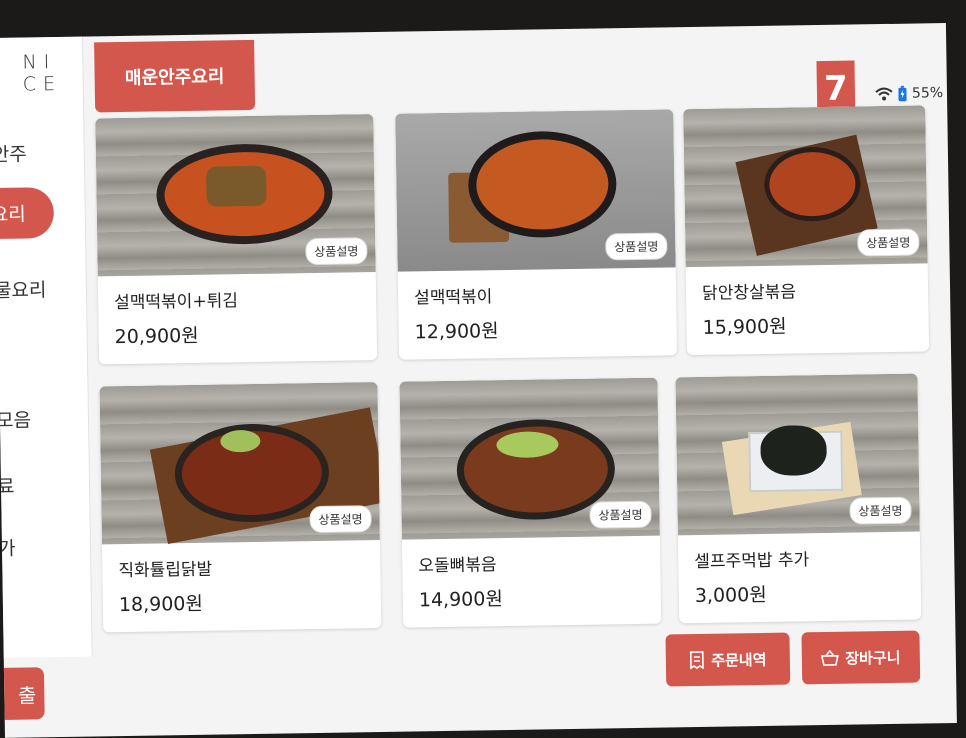 The width and height of the screenshot is (966, 738). What do you see at coordinates (731, 594) in the screenshot?
I see `menu-item-price: 3,000원` at bounding box center [731, 594].